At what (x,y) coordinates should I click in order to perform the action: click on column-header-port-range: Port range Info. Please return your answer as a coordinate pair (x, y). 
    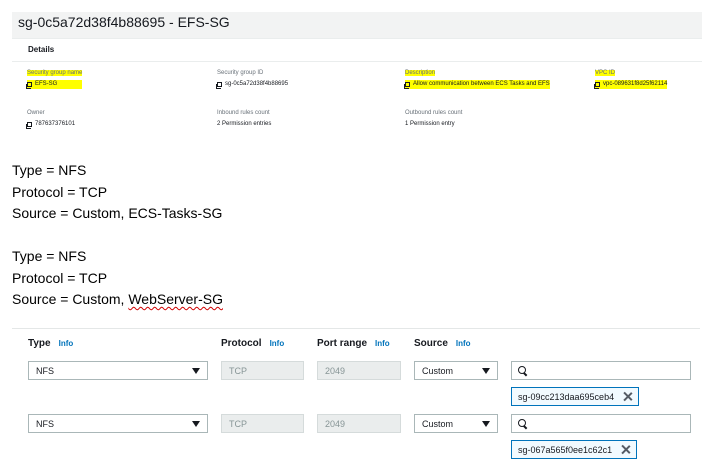
    Looking at the image, I should click on (353, 343).